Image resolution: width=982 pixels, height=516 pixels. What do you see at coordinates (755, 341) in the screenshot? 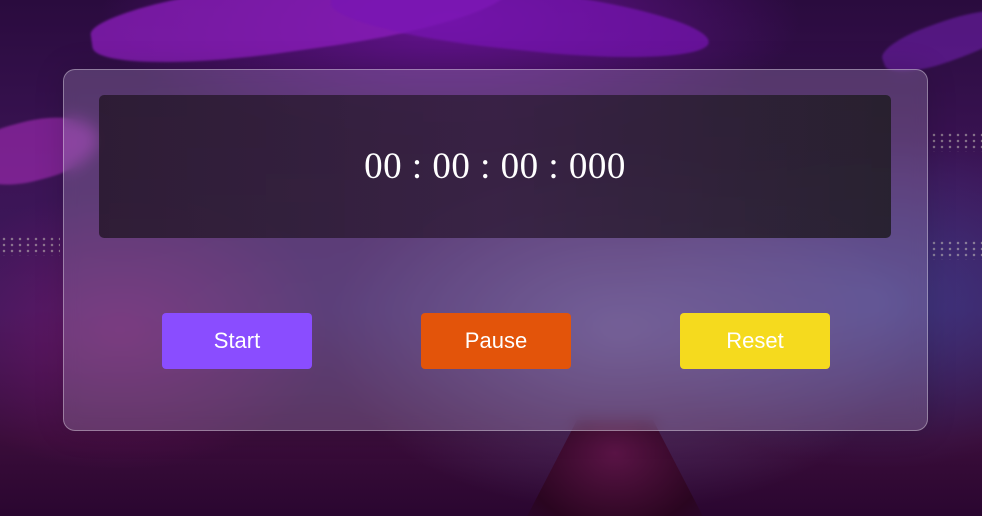
I see `reset-button: Reset` at bounding box center [755, 341].